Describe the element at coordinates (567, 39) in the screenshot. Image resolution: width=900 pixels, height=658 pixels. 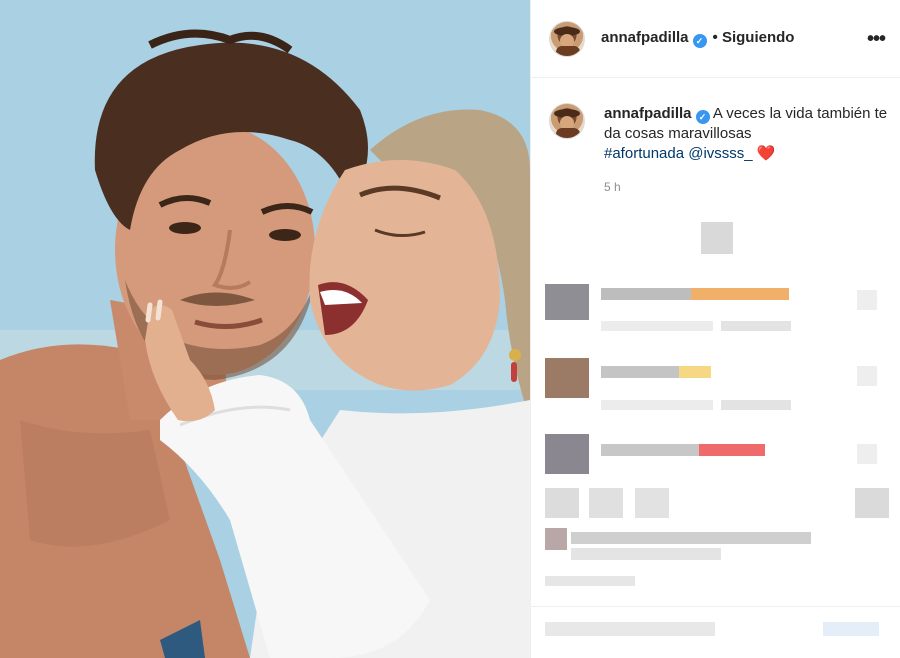
I see `author-avatar` at that location.